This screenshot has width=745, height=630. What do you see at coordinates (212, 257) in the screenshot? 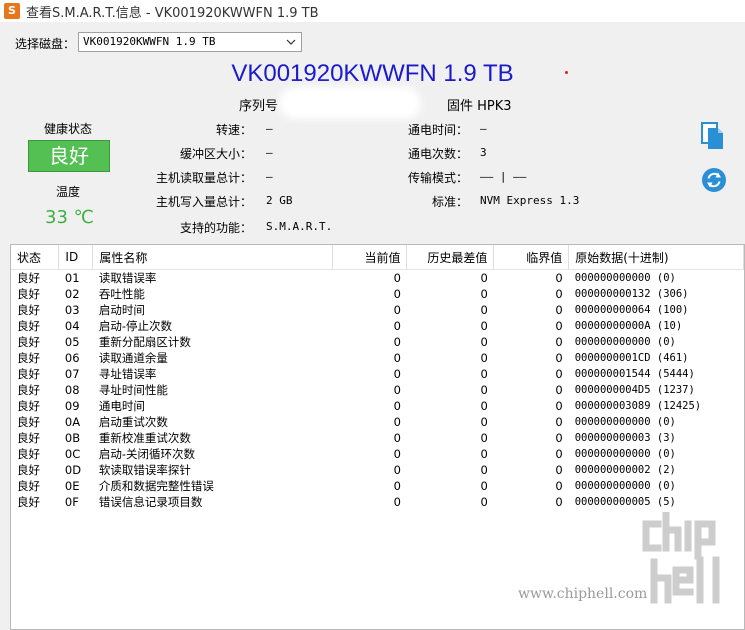
I see `column-header-name: 属性名称` at bounding box center [212, 257].